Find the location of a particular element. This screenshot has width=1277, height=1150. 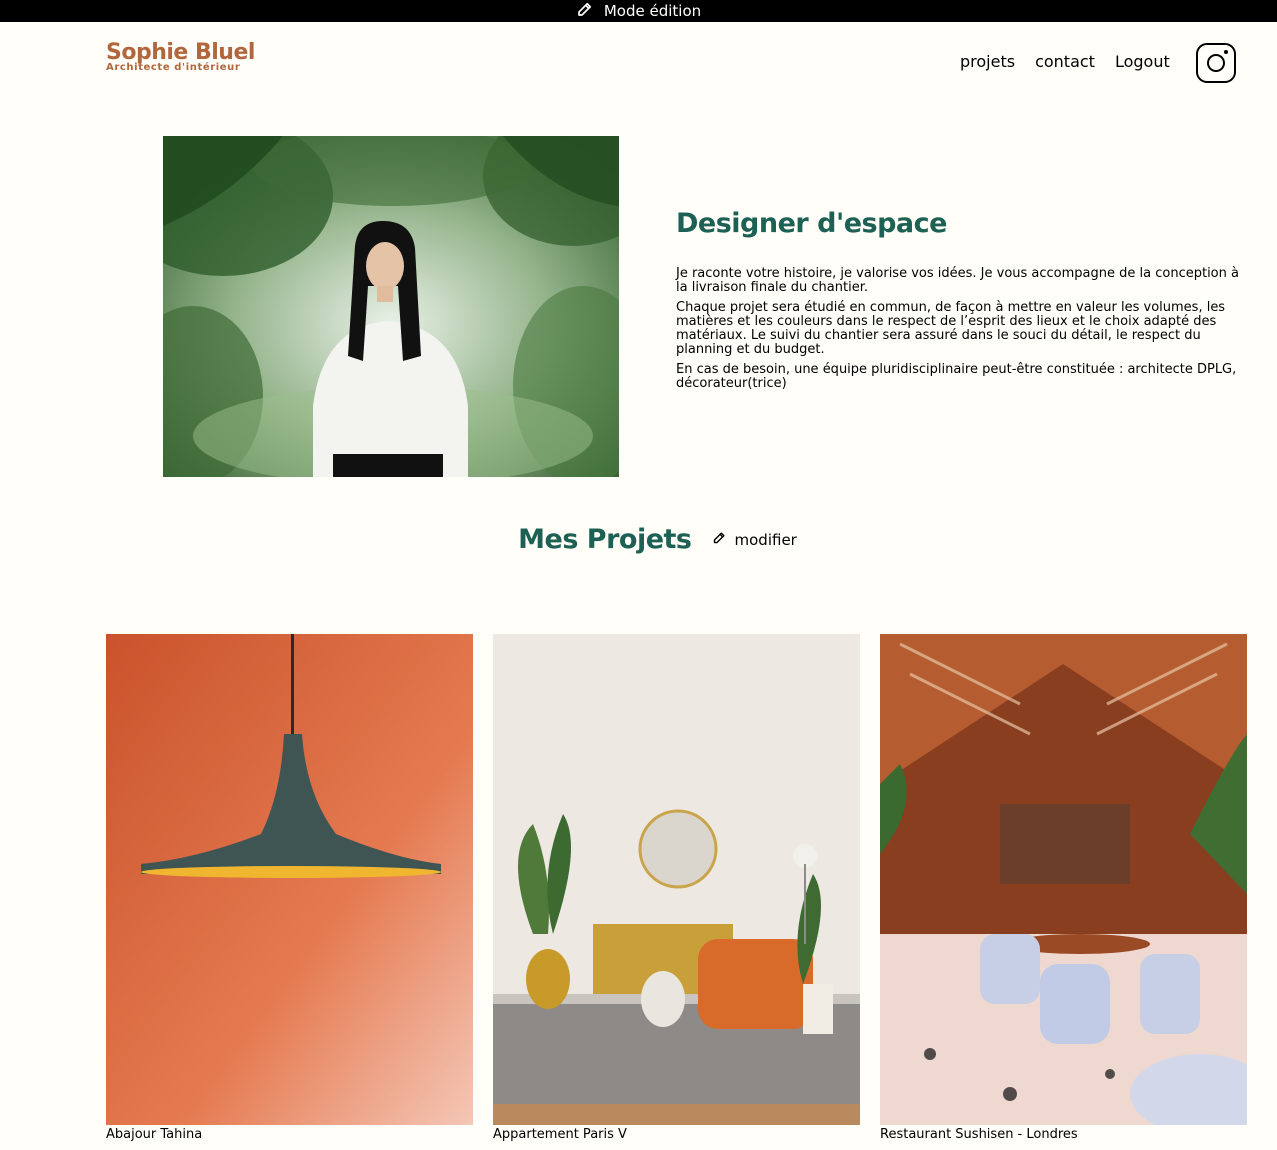

edit-mode-bar: Mode édition is located at coordinates (638, 11).